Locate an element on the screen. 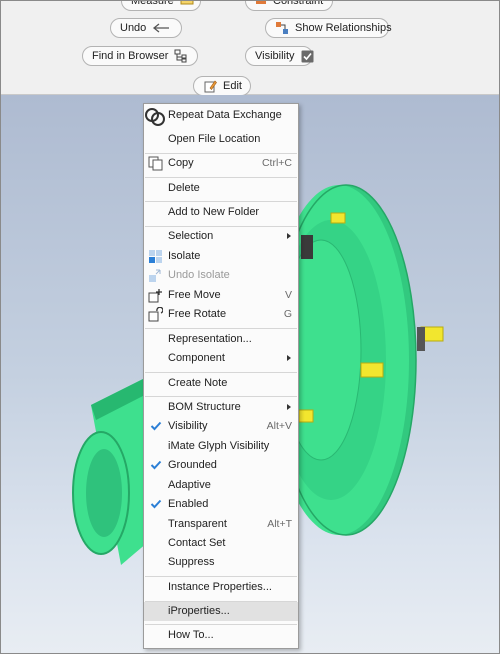  visibility-button: Visibility is located at coordinates (279, 56).